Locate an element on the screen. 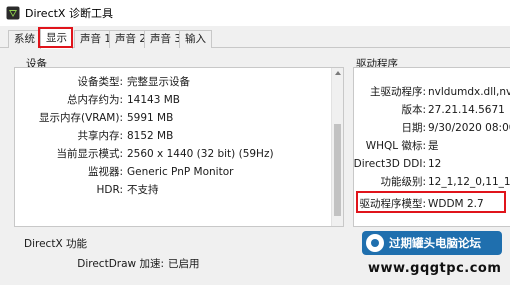 Image resolution: width=510 pixels, height=285 pixels. device-row-key: 总内存约为: is located at coordinates (94, 100).